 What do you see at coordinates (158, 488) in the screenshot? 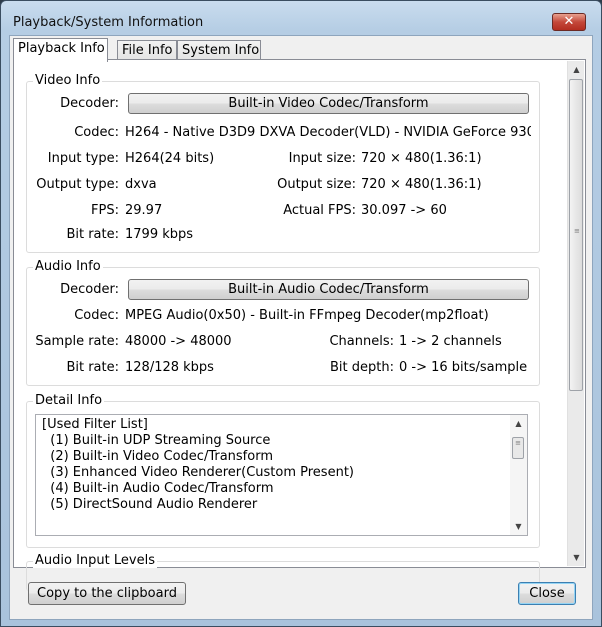
I see `list-item: (4) Built-in Audio Codec/Transform` at bounding box center [158, 488].